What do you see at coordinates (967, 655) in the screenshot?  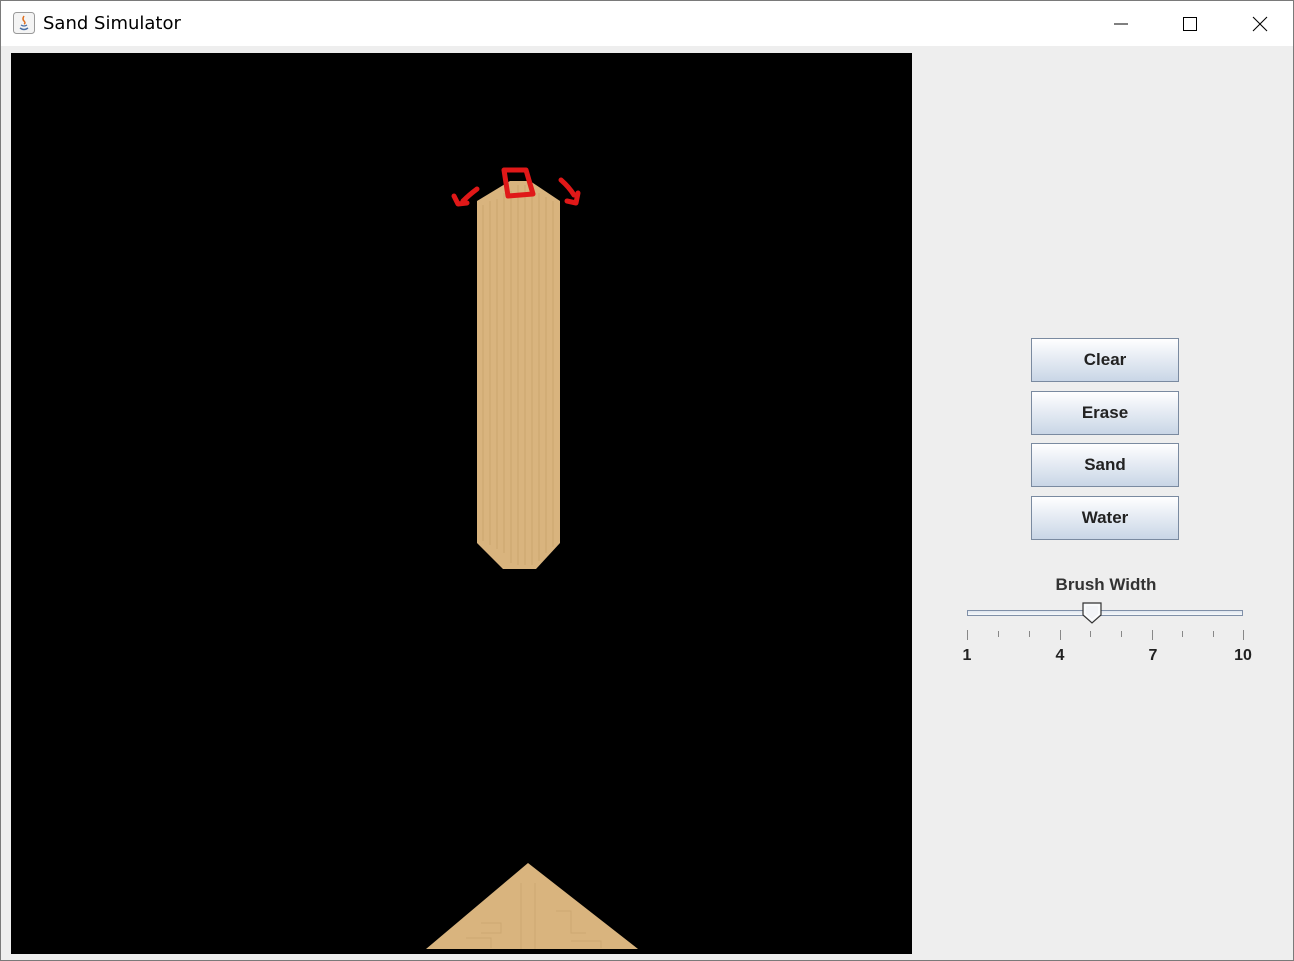 I see `slider-tick-label: 1` at bounding box center [967, 655].